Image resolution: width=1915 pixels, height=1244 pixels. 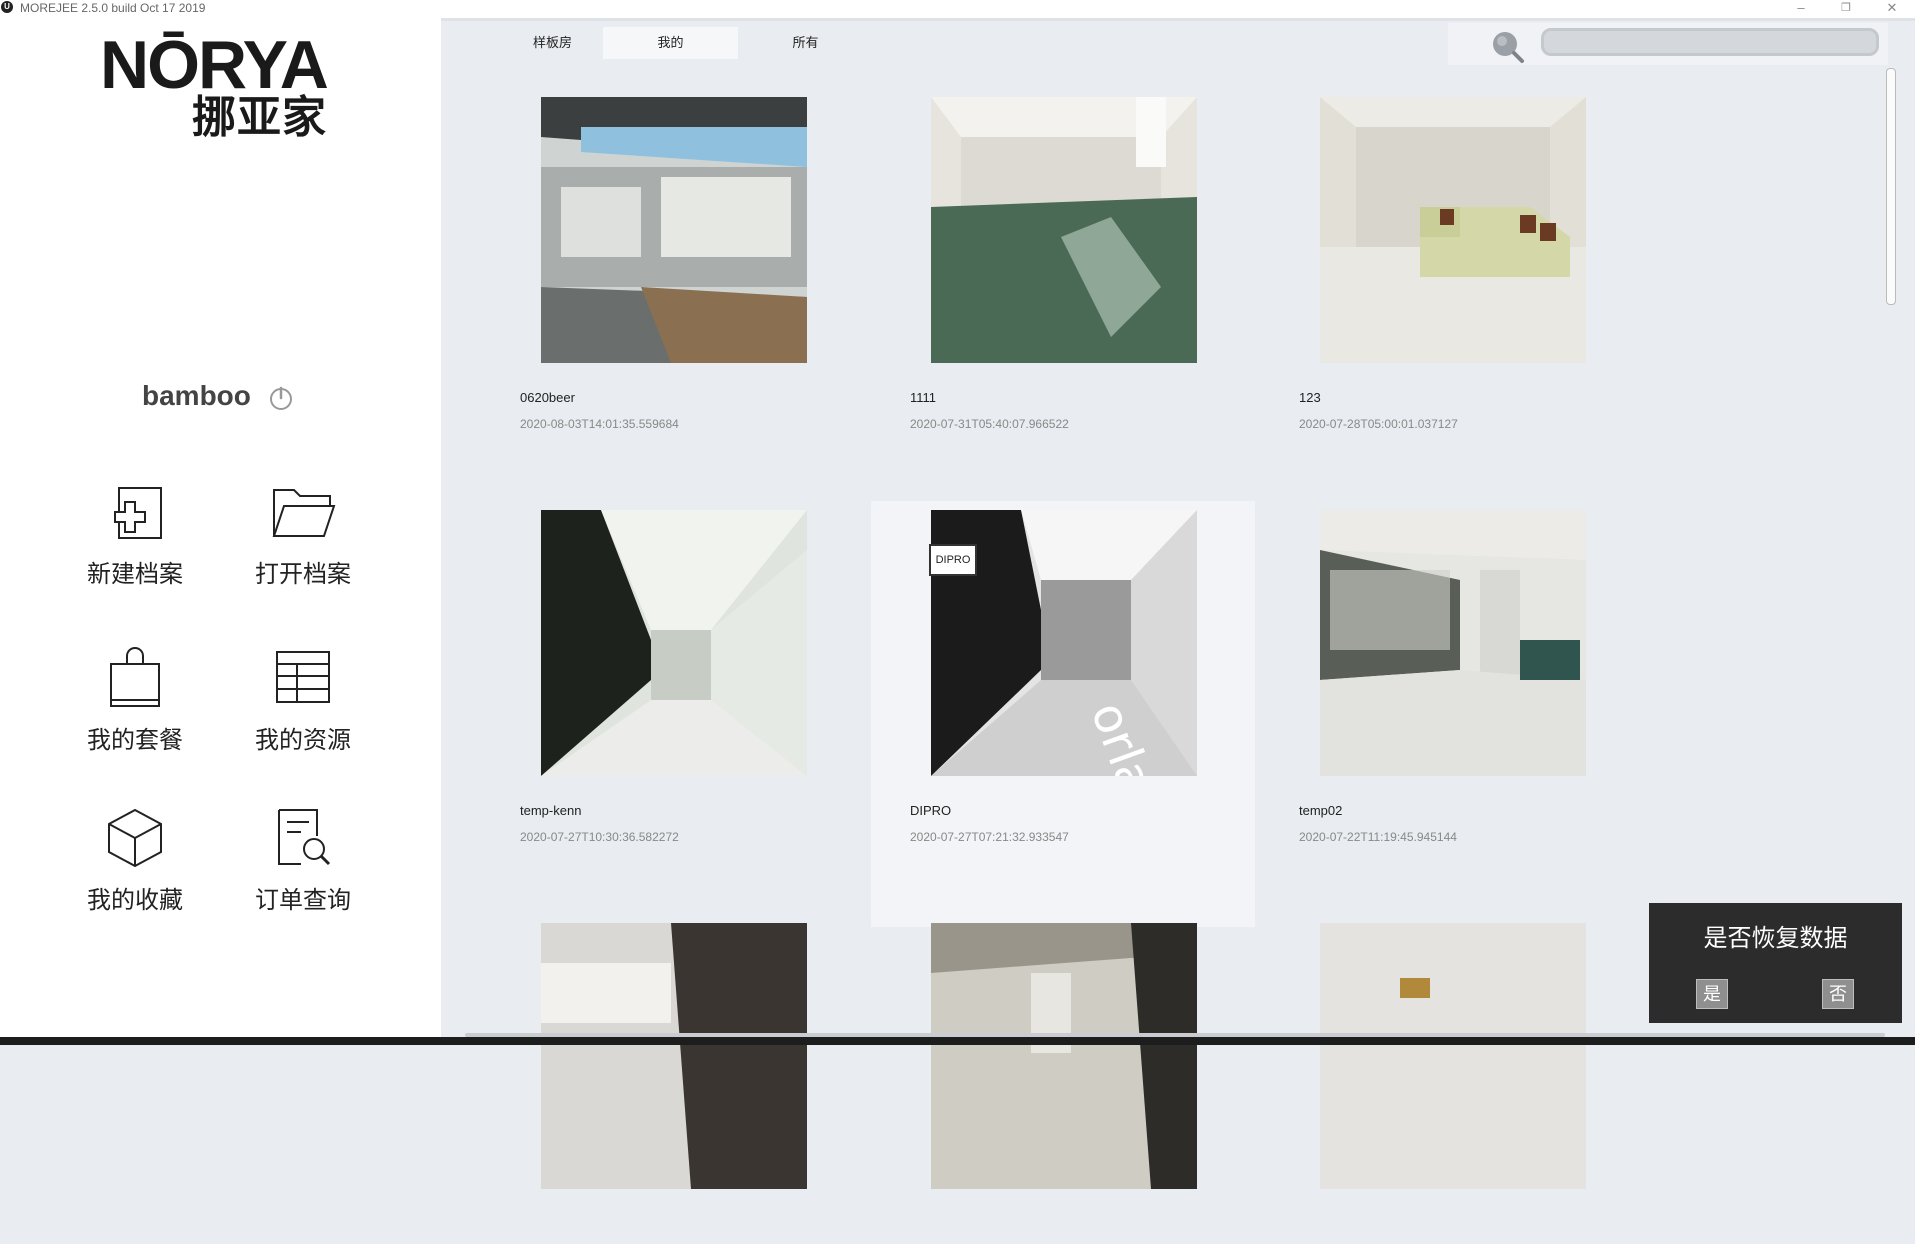 What do you see at coordinates (547, 397) in the screenshot?
I see `project-name: 0620beer` at bounding box center [547, 397].